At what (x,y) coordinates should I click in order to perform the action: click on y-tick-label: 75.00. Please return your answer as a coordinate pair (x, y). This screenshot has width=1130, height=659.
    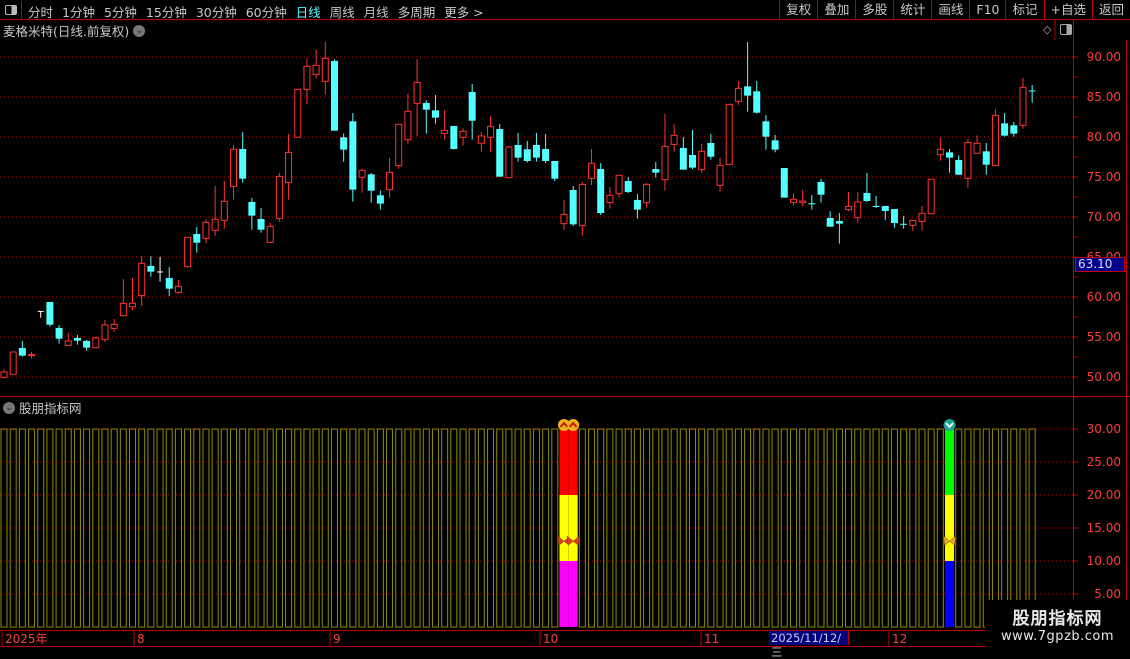
    Looking at the image, I should click on (1104, 177).